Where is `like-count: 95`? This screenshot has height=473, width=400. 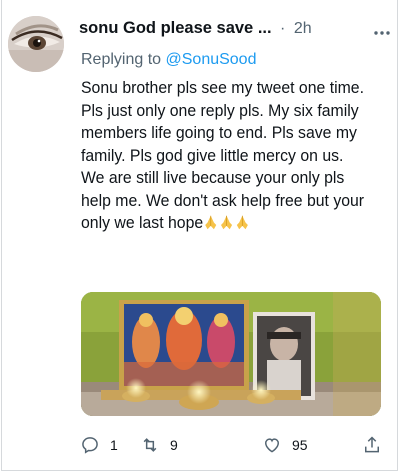 like-count: 95 is located at coordinates (300, 445).